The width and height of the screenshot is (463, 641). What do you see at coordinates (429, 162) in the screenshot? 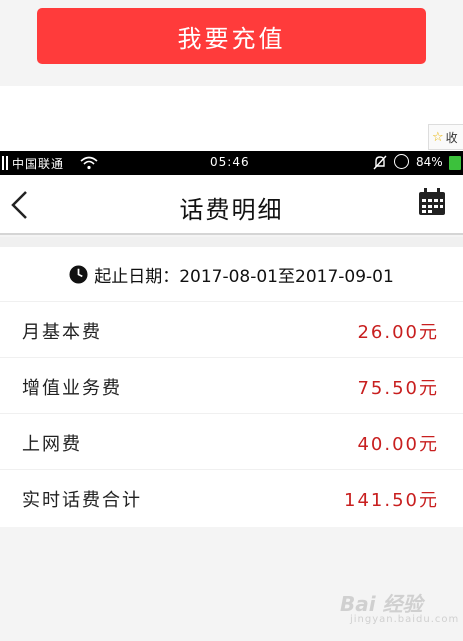
I see `battery-percent: 84%` at bounding box center [429, 162].